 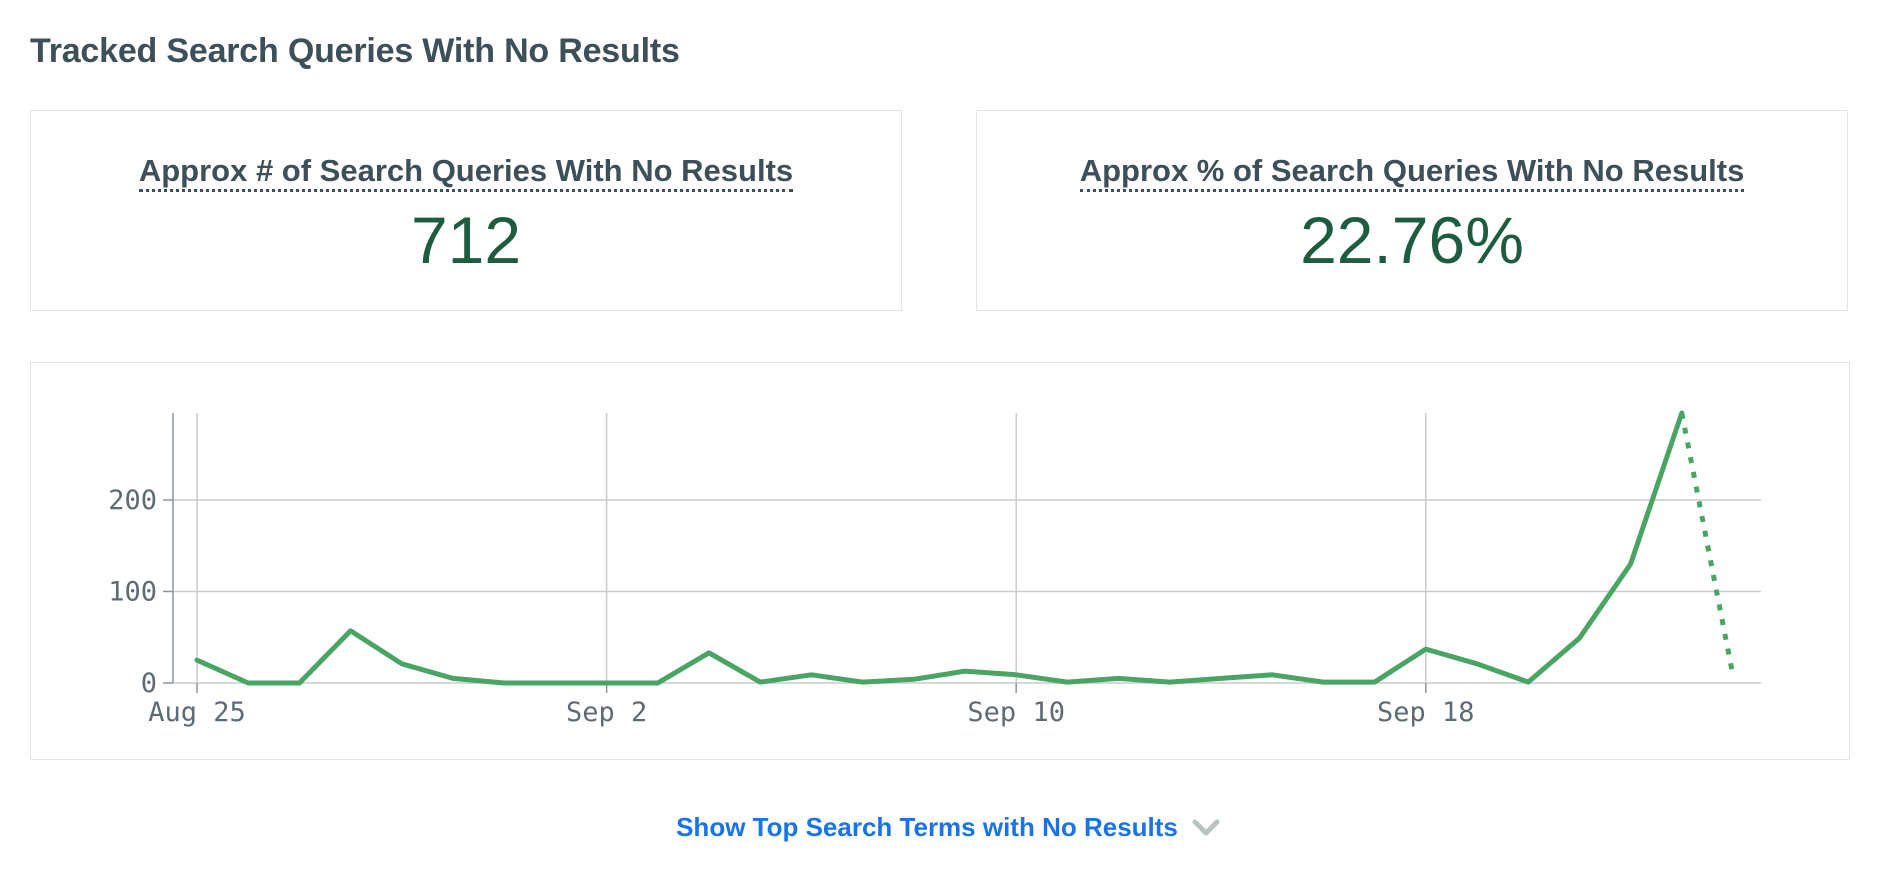 I want to click on x-tick-label: Sep 18, so click(x=1426, y=712).